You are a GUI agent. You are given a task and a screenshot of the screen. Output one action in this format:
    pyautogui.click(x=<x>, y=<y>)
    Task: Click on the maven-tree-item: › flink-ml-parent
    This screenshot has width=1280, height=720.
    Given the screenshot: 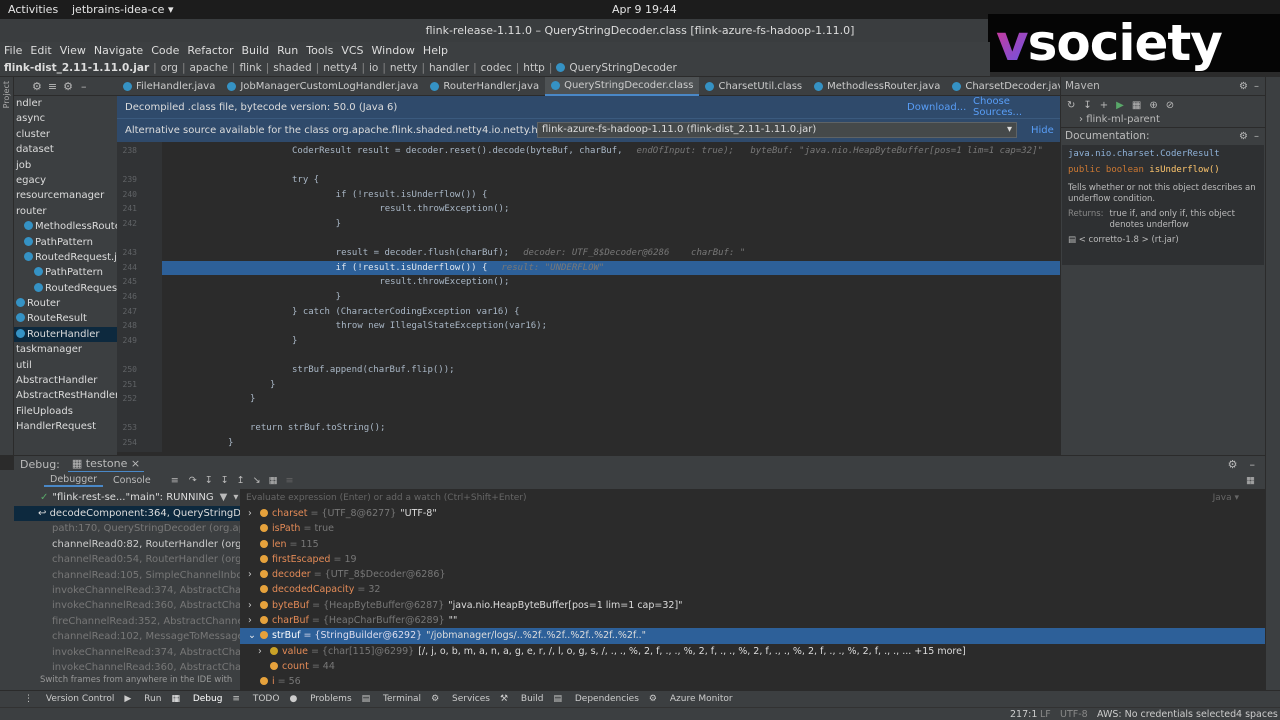 What is the action you would take?
    pyautogui.click(x=1163, y=119)
    